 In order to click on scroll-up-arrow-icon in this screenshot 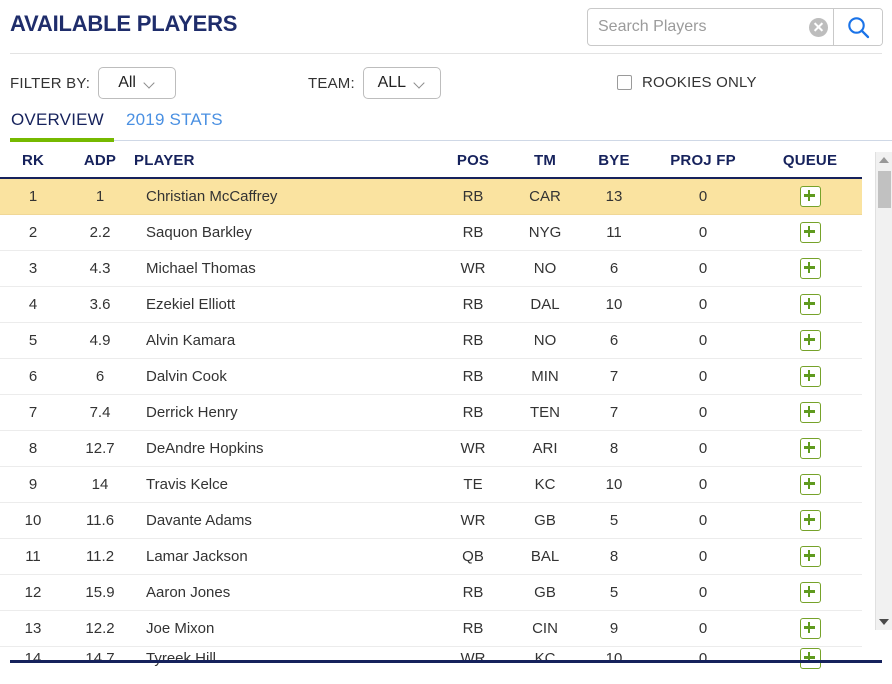, I will do `click(884, 160)`.